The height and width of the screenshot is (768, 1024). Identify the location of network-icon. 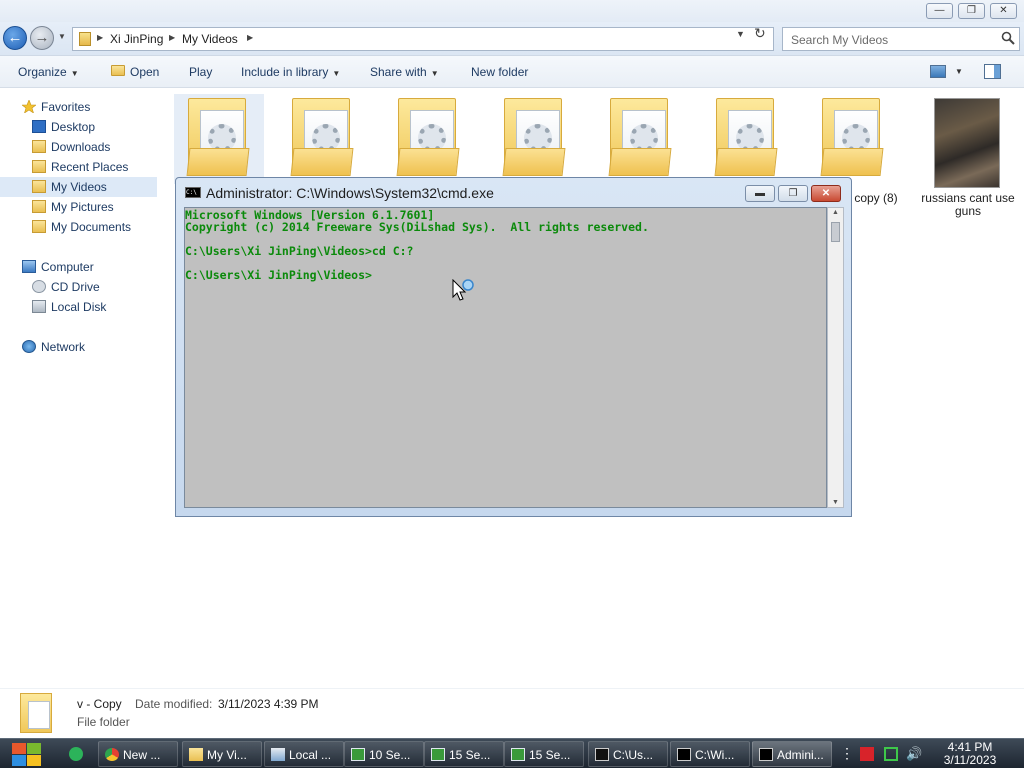
(29, 346).